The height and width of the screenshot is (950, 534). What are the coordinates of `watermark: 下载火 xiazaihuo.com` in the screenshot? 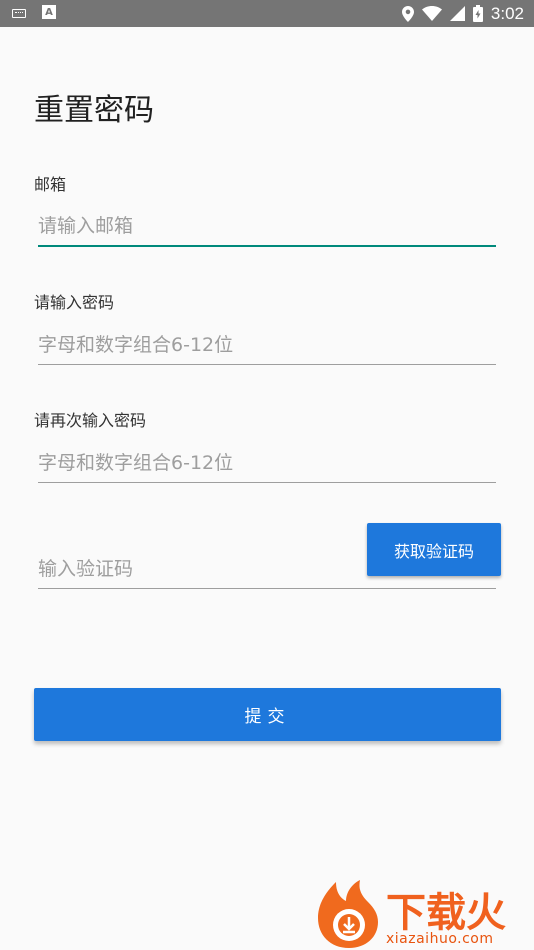 It's located at (425, 915).